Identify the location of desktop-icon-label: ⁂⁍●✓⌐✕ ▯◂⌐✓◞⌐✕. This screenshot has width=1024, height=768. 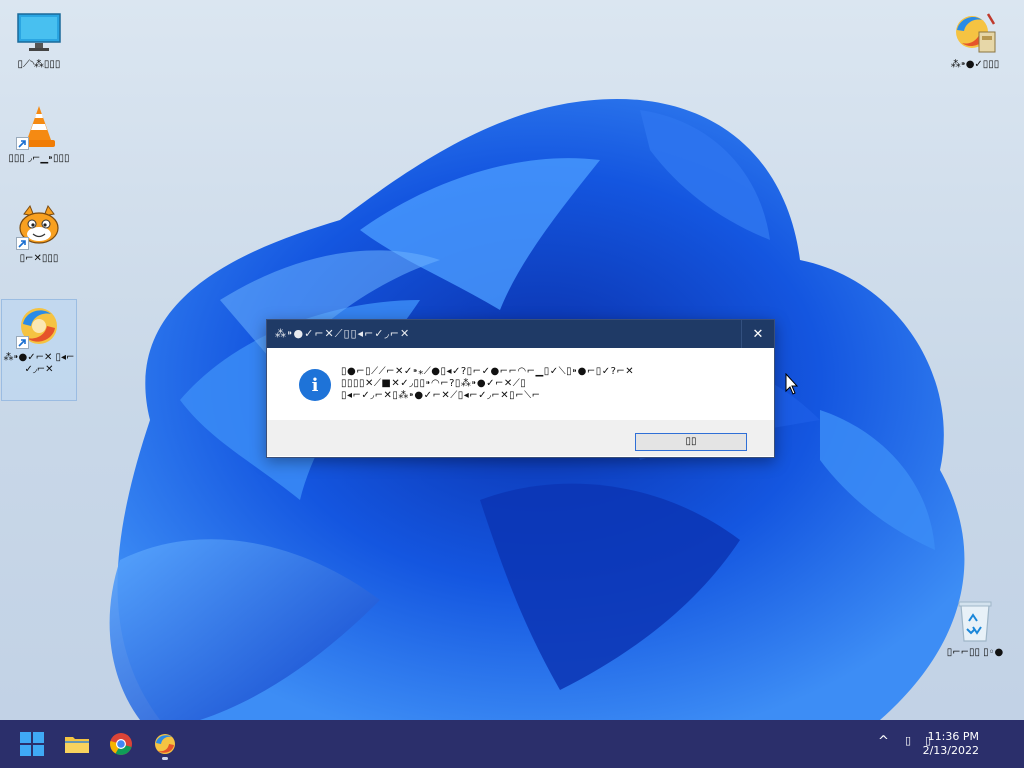
(39, 363).